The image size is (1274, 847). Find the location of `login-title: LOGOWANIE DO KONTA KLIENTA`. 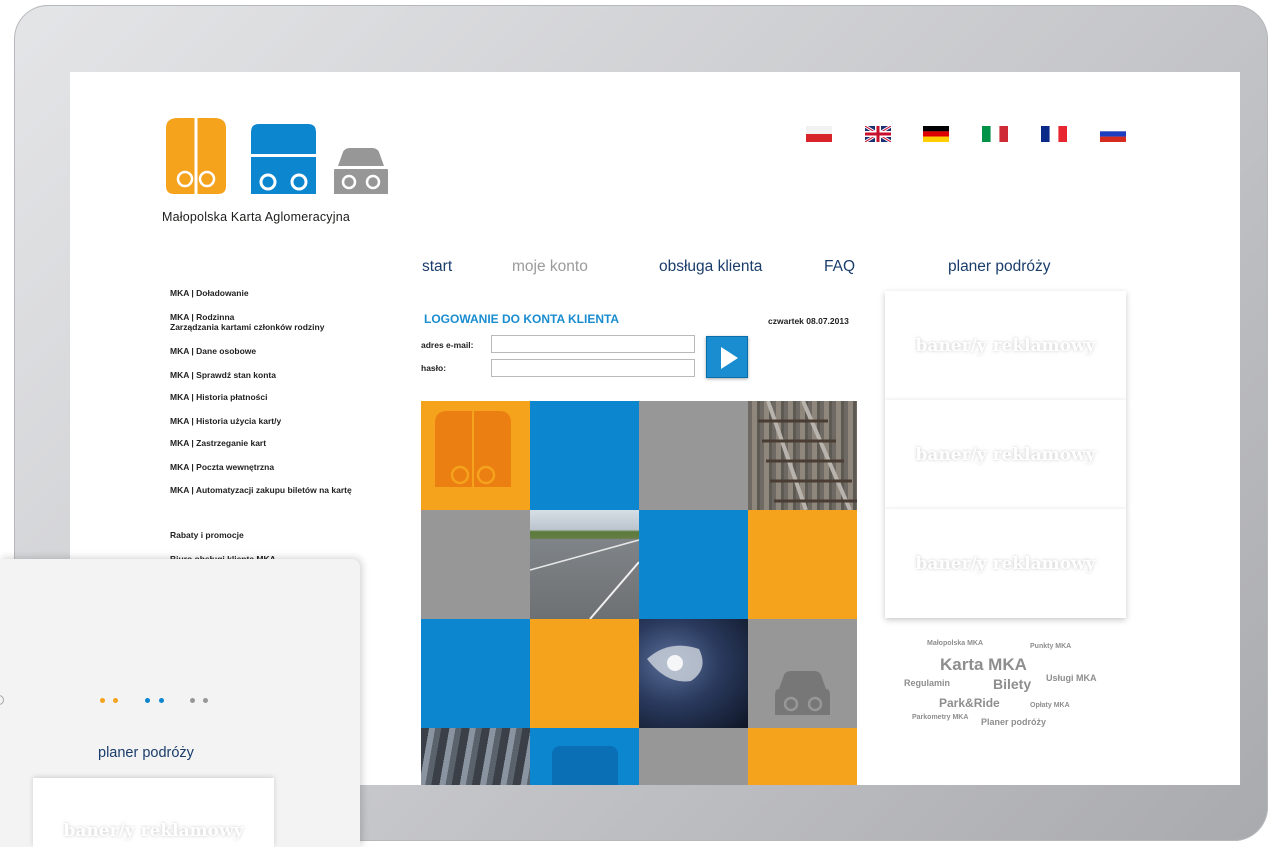

login-title: LOGOWANIE DO KONTA KLIENTA is located at coordinates (522, 319).